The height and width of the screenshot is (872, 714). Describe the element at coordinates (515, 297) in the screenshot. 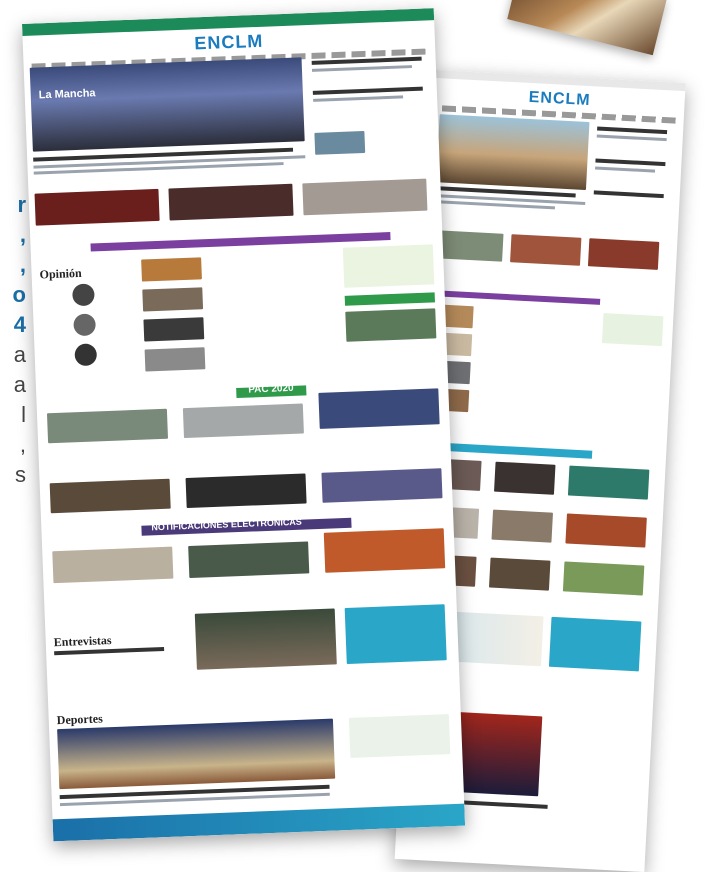

I see `section-bar` at that location.